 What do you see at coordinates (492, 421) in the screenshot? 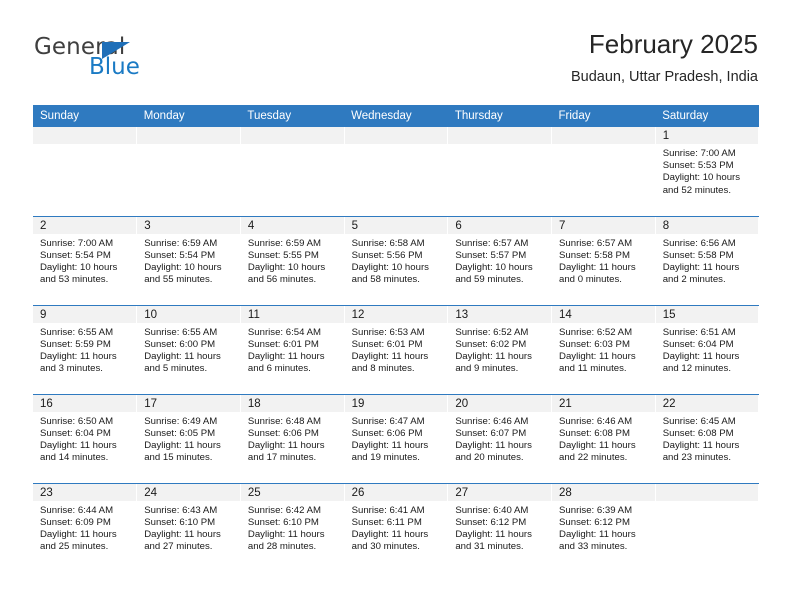
I see `sunrise-text: Sunrise: 6:46 AM` at bounding box center [492, 421].